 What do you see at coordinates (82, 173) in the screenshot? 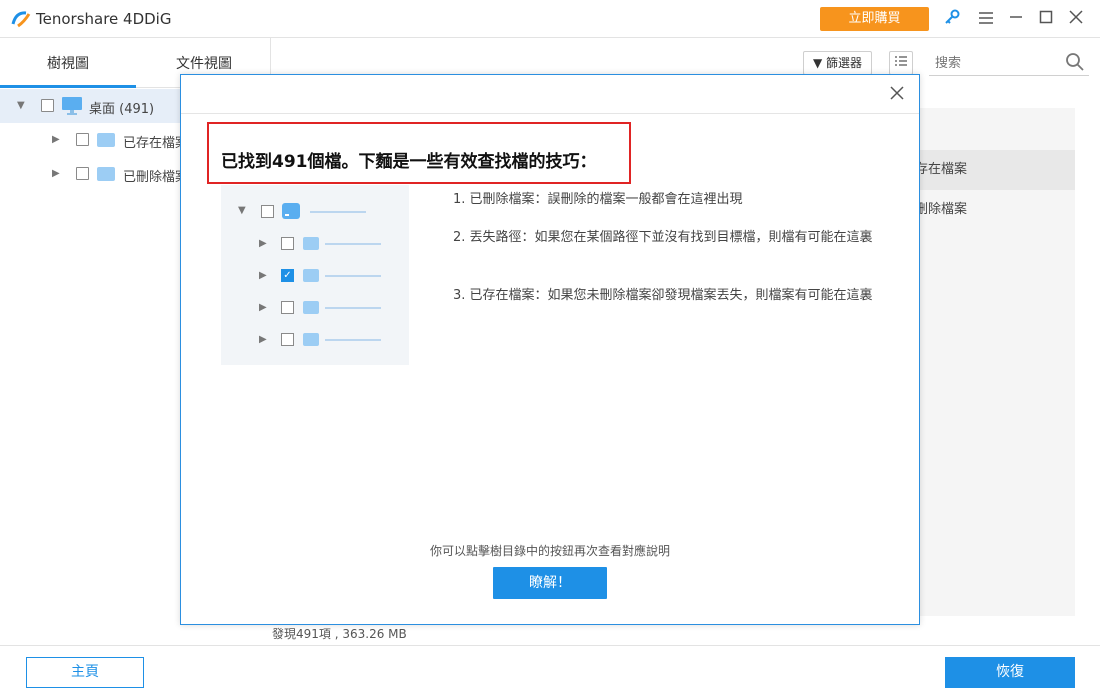
I see `deleted-checkbox` at bounding box center [82, 173].